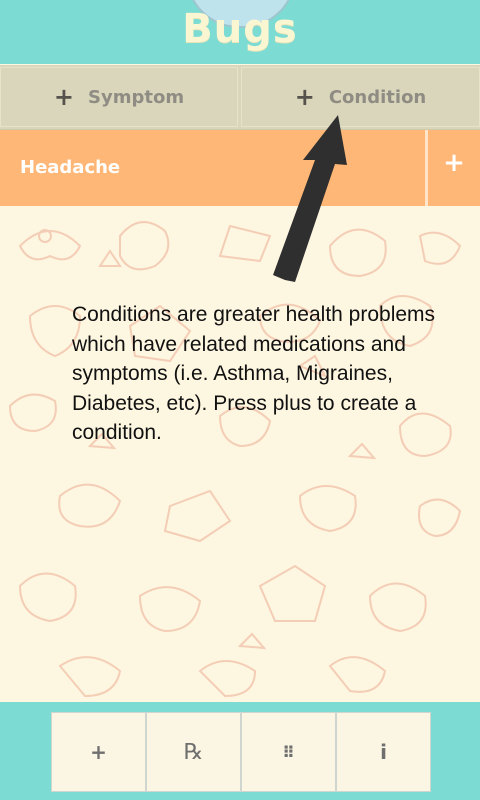  What do you see at coordinates (240, 29) in the screenshot?
I see `app-title: Bugs` at bounding box center [240, 29].